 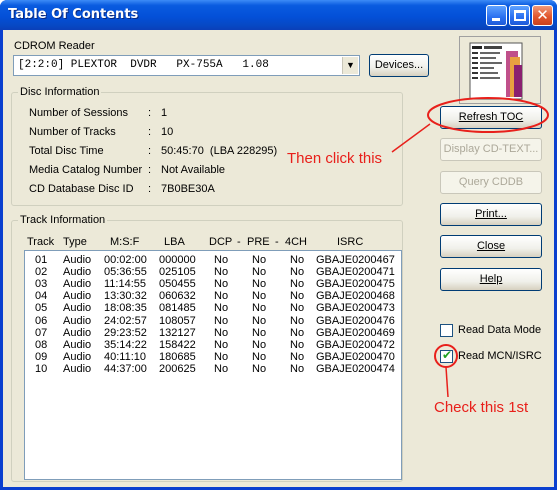 What do you see at coordinates (278, 15) in the screenshot?
I see `title-bar: Table Of Contents ✕` at bounding box center [278, 15].